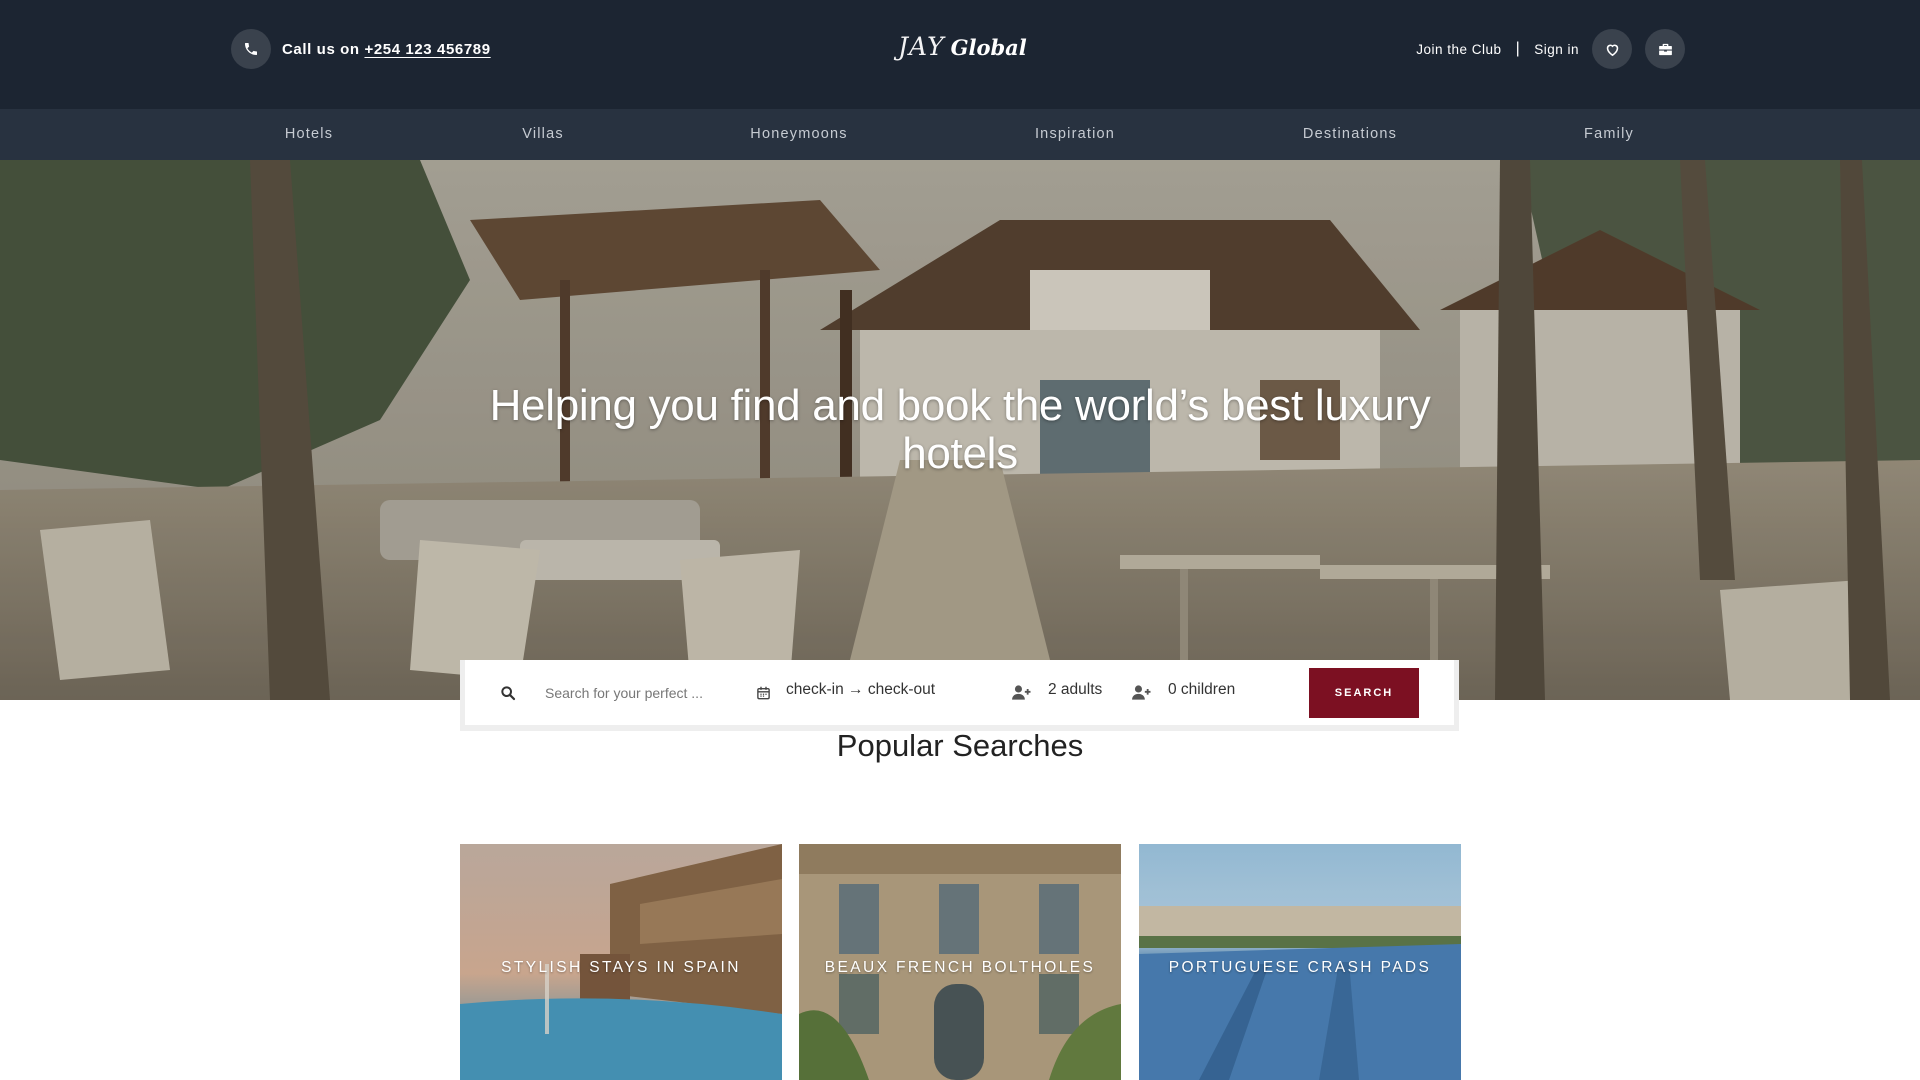 The height and width of the screenshot is (1080, 1920). Describe the element at coordinates (1458, 49) in the screenshot. I see `join-club-link: Join the Club` at that location.